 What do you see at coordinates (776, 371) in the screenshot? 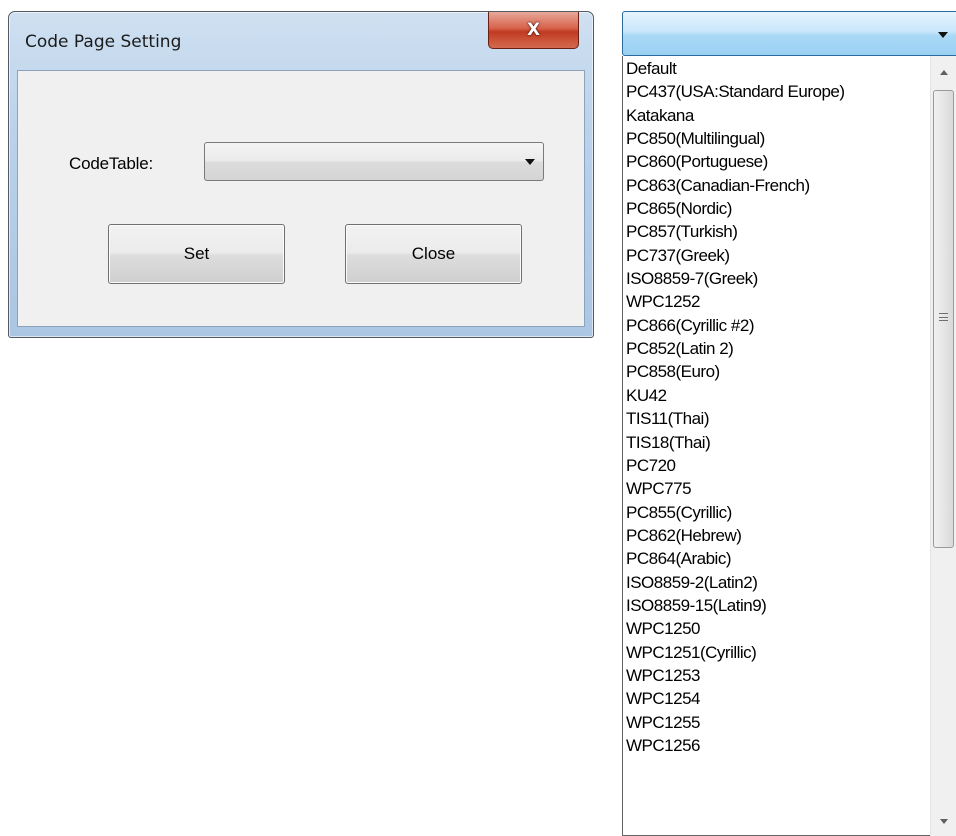
I see `list-item: PC858(Euro)` at bounding box center [776, 371].